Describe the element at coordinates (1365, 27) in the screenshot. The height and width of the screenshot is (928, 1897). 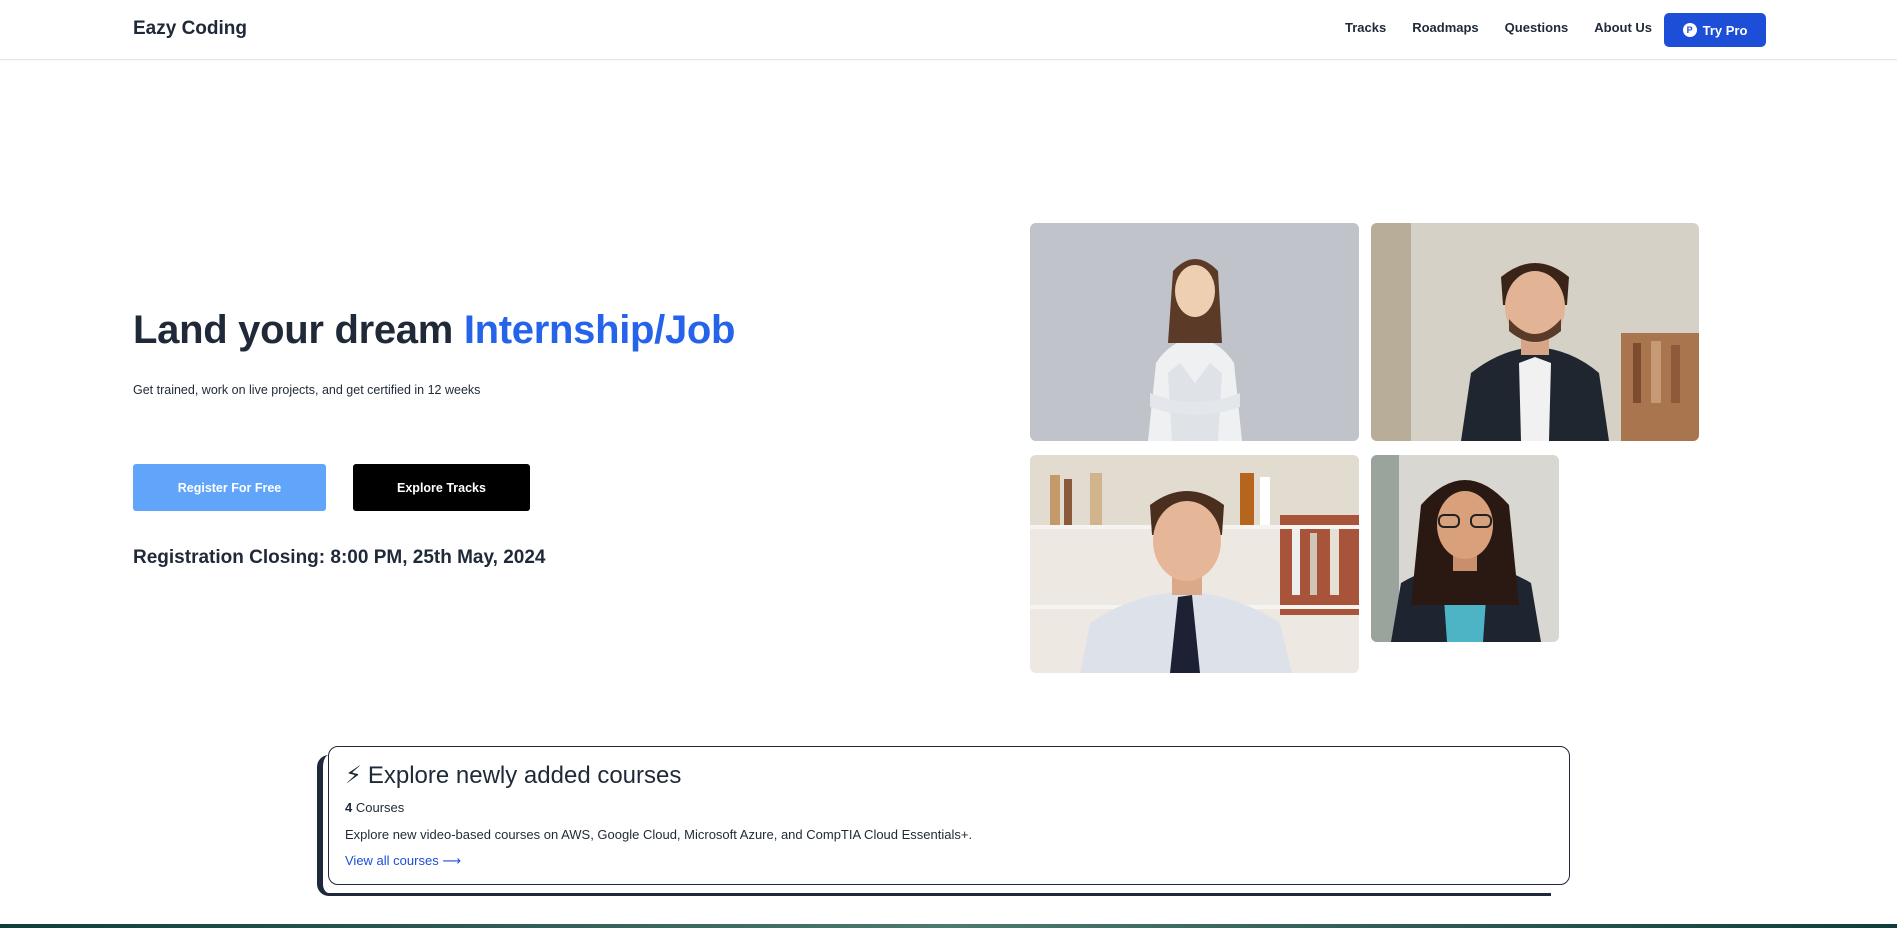
I see `nav-link-tracks: Tracks` at that location.